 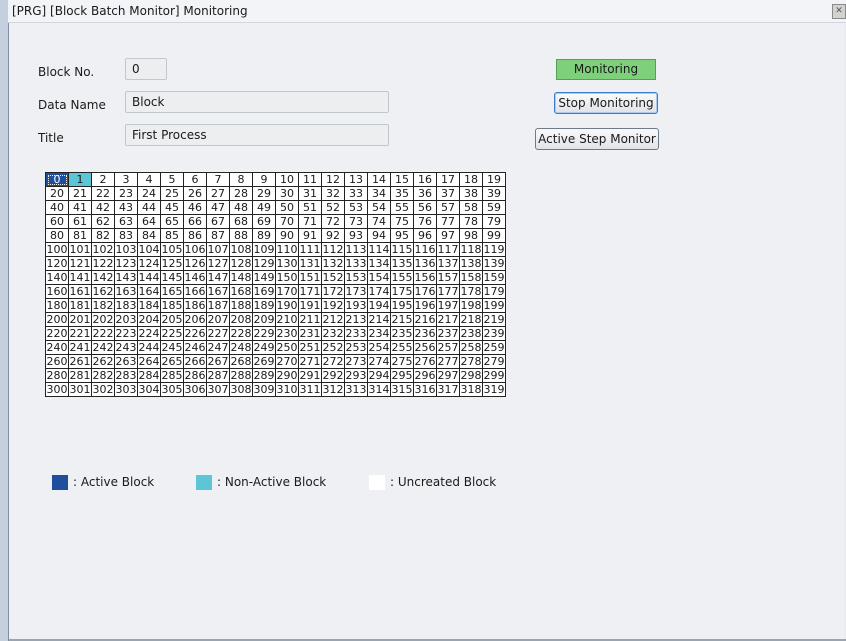 What do you see at coordinates (606, 103) in the screenshot?
I see `stop-monitoring-button: Stop Monitoring` at bounding box center [606, 103].